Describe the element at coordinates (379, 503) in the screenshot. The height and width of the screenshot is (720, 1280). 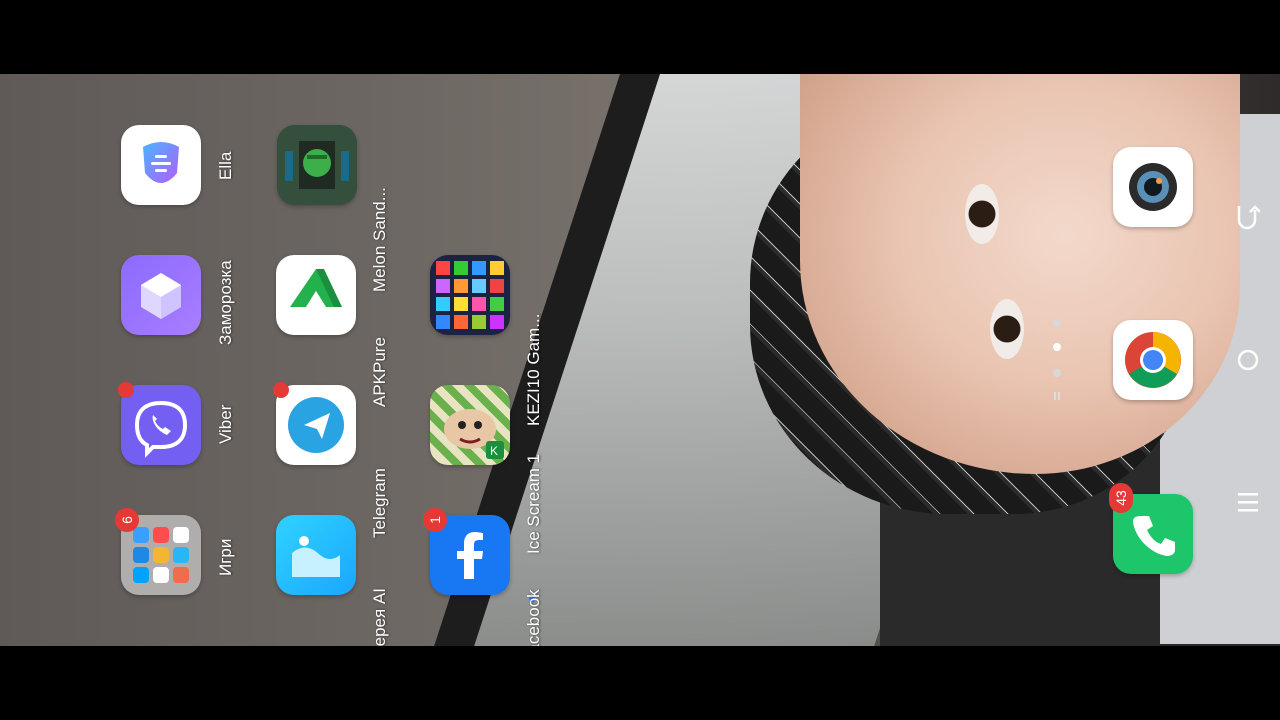
I see `app-label-telegram: Telegram` at that location.